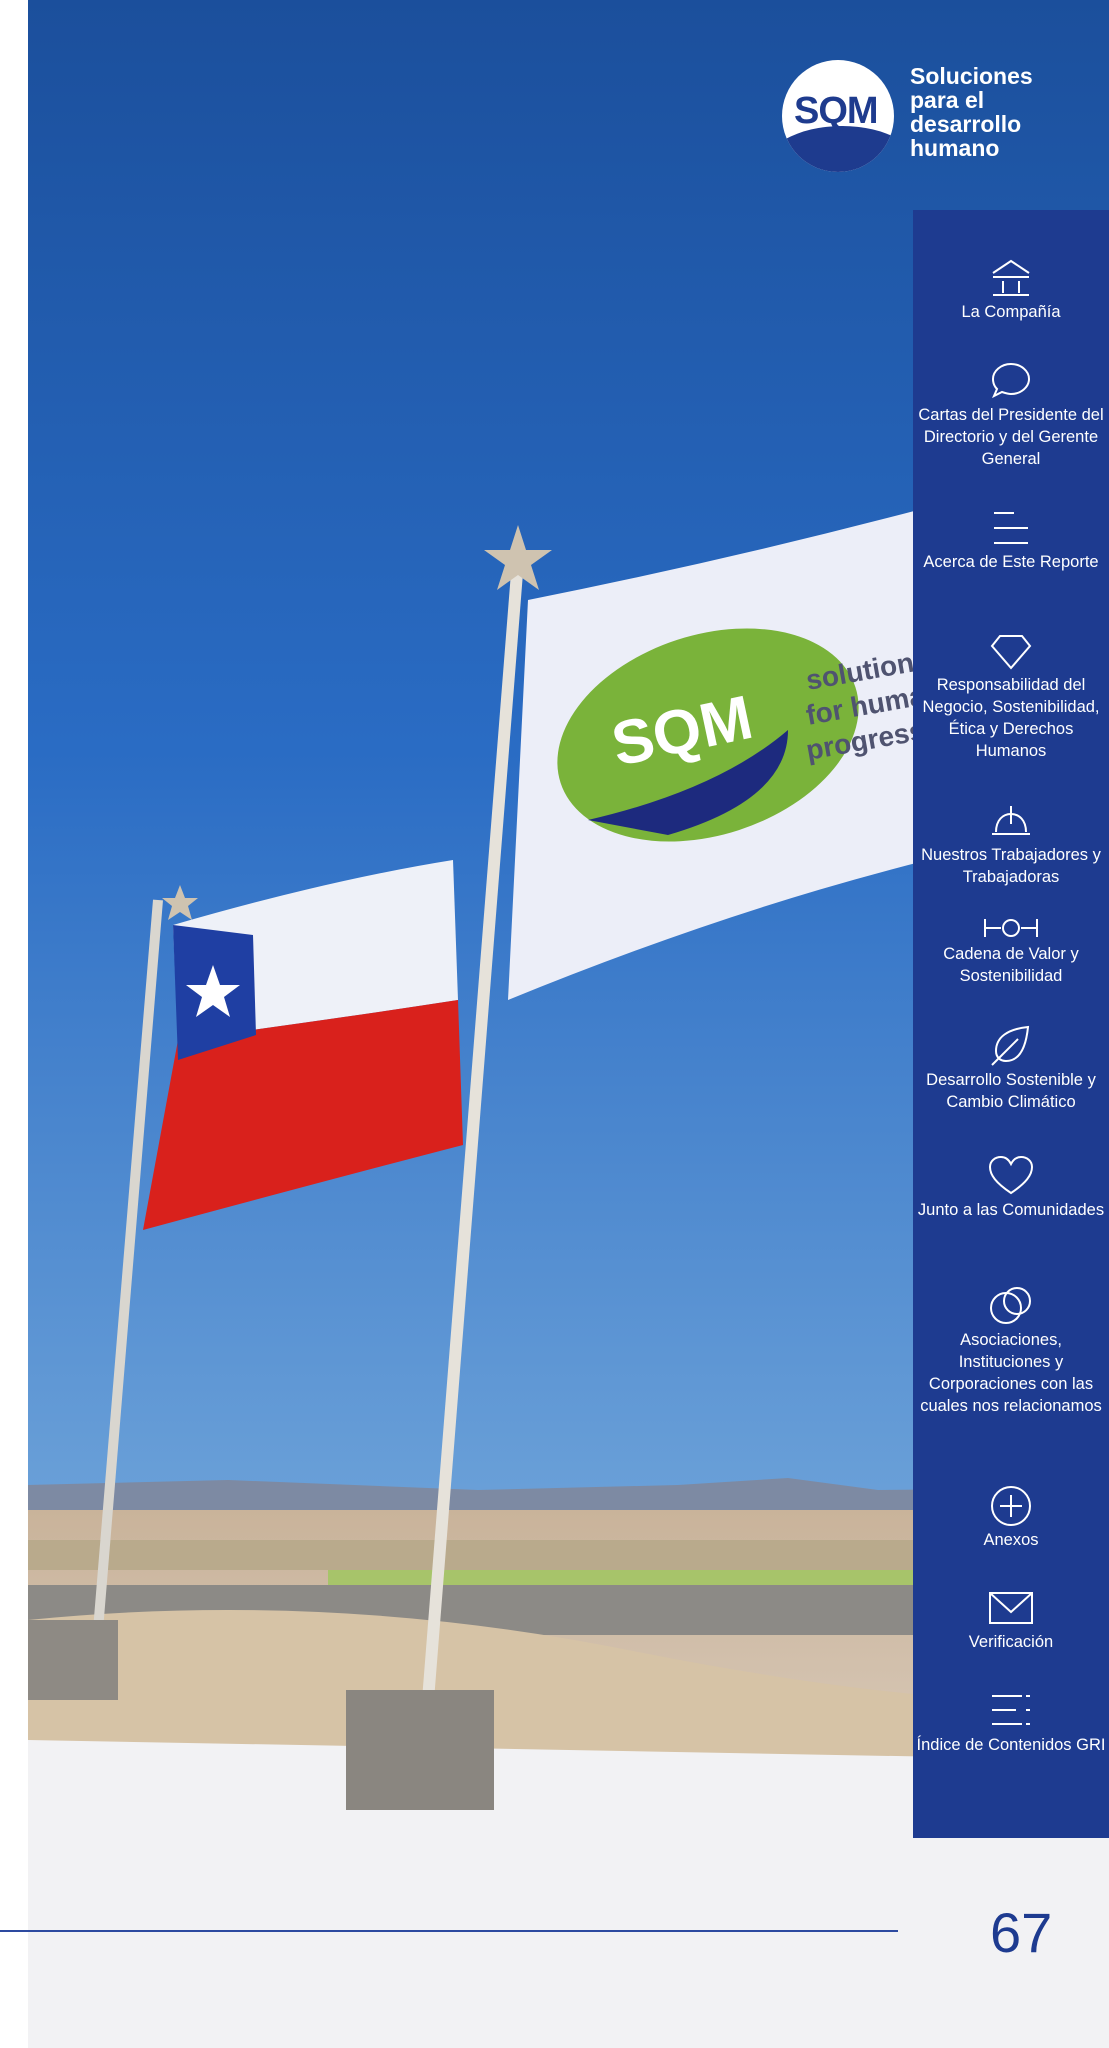 Image resolution: width=1109 pixels, height=2048 pixels. I want to click on circles-icon, so click(1010, 1305).